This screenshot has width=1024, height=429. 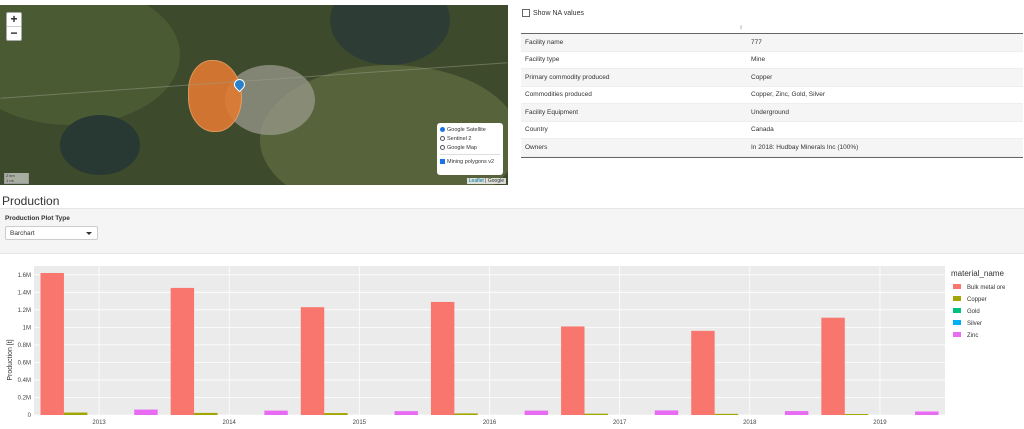 What do you see at coordinates (10, 180) in the screenshot?
I see `scale-mi: 1 mi` at bounding box center [10, 180].